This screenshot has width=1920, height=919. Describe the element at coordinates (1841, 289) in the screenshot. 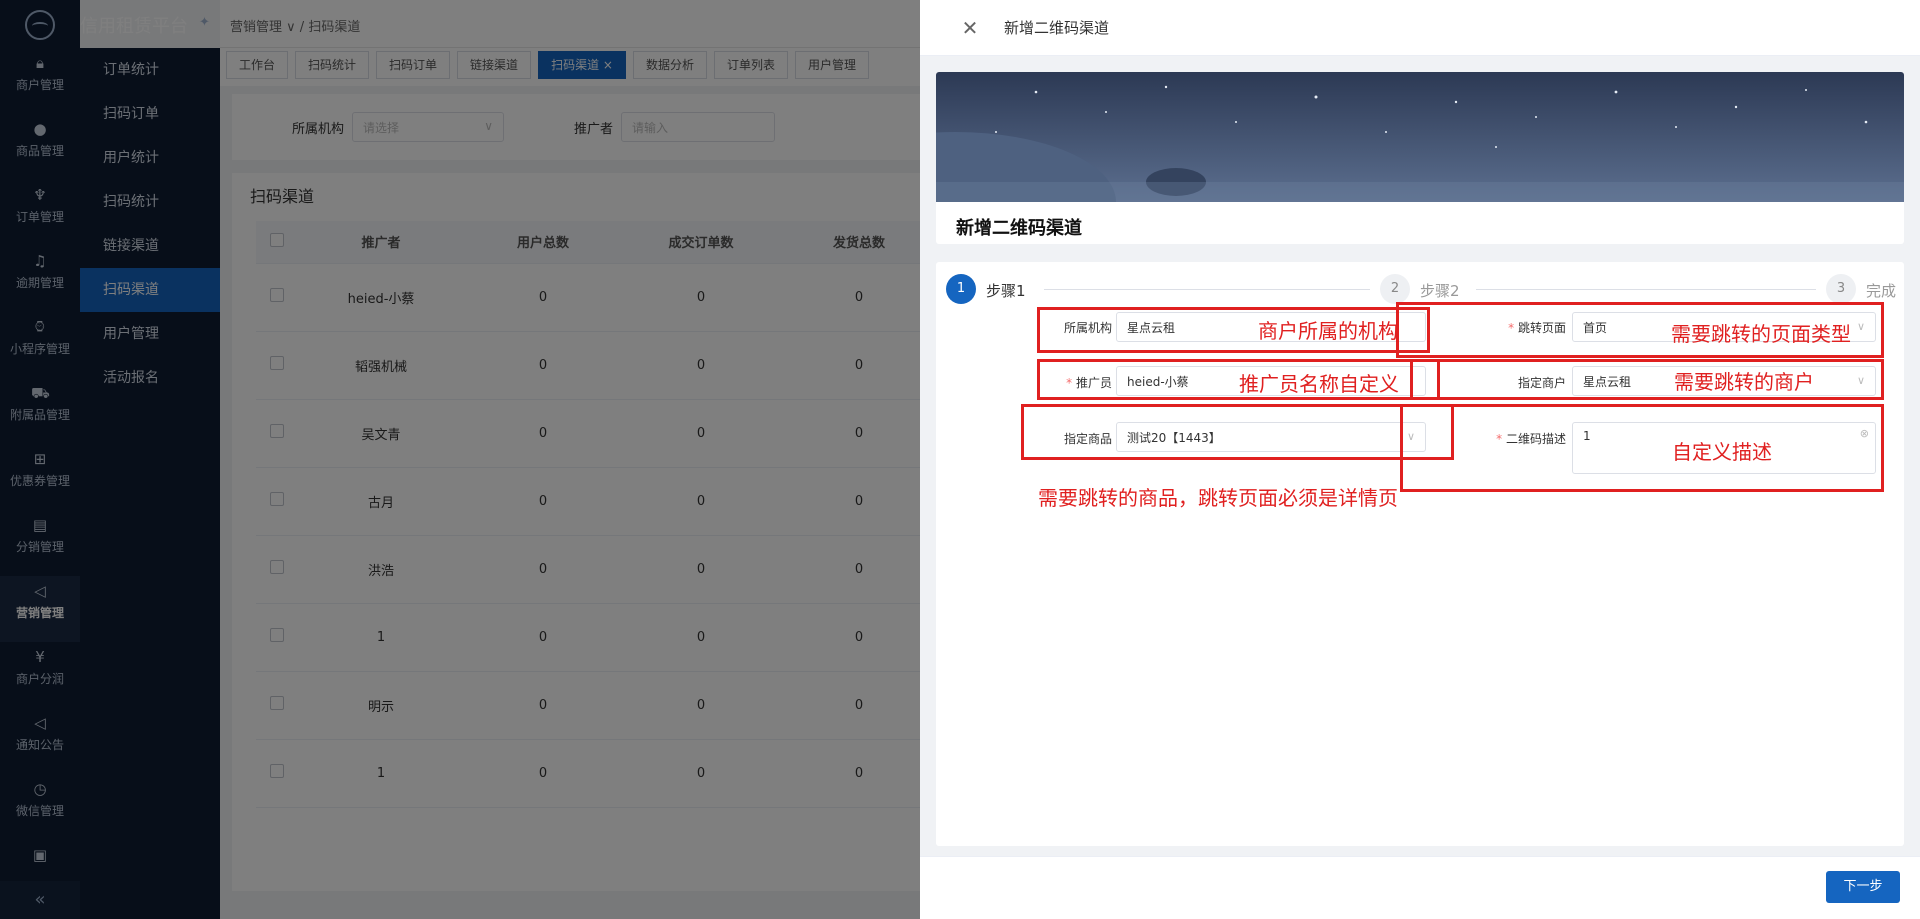

I see `step-3-icon: 3` at that location.